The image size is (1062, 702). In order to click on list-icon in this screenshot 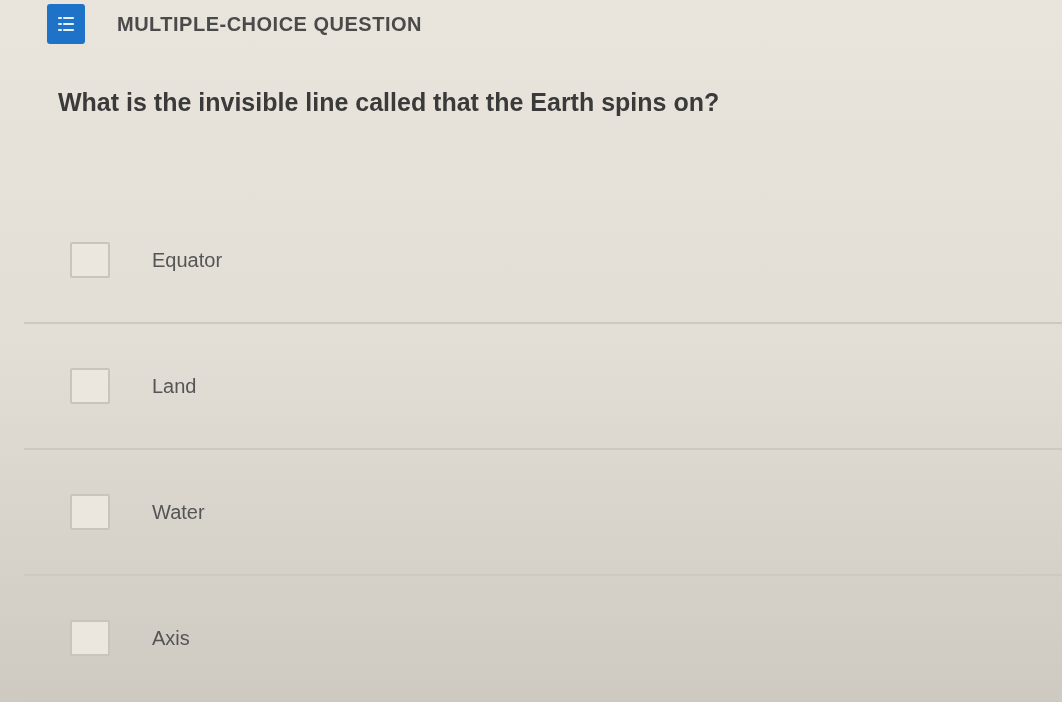, I will do `click(66, 24)`.